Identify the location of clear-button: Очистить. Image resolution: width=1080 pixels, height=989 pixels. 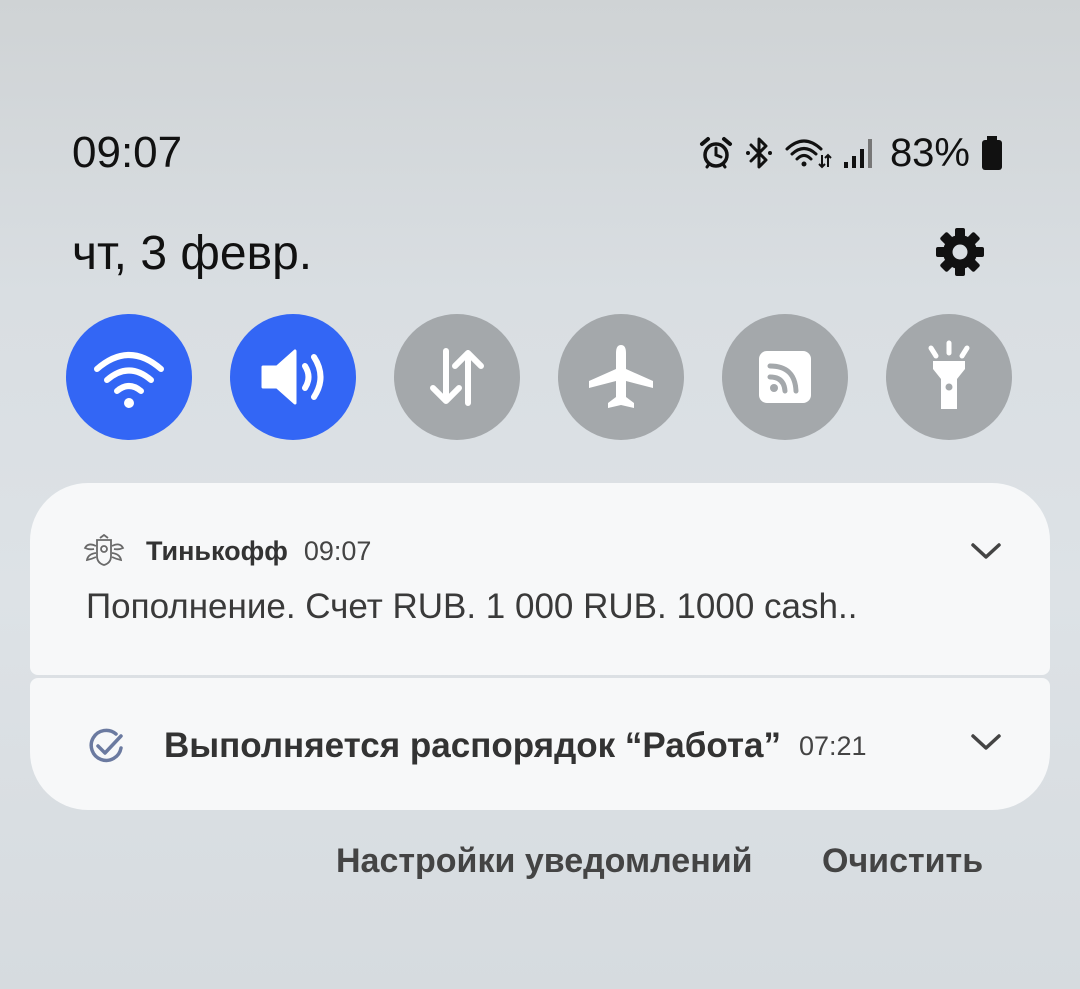
(902, 861).